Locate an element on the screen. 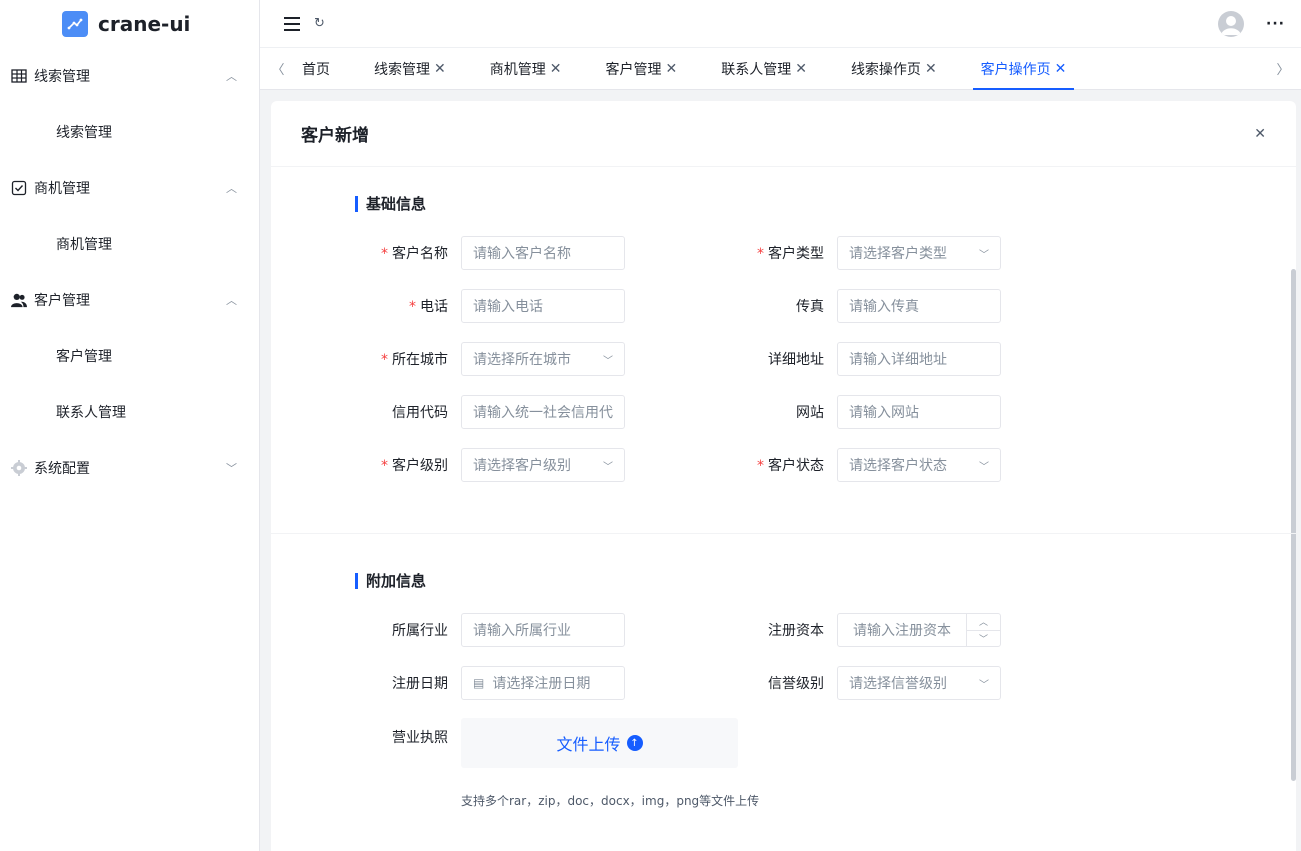 This screenshot has width=1301, height=851. field-customer-status: * 客户状态 请选择客户状态 ﹀ is located at coordinates (864, 465).